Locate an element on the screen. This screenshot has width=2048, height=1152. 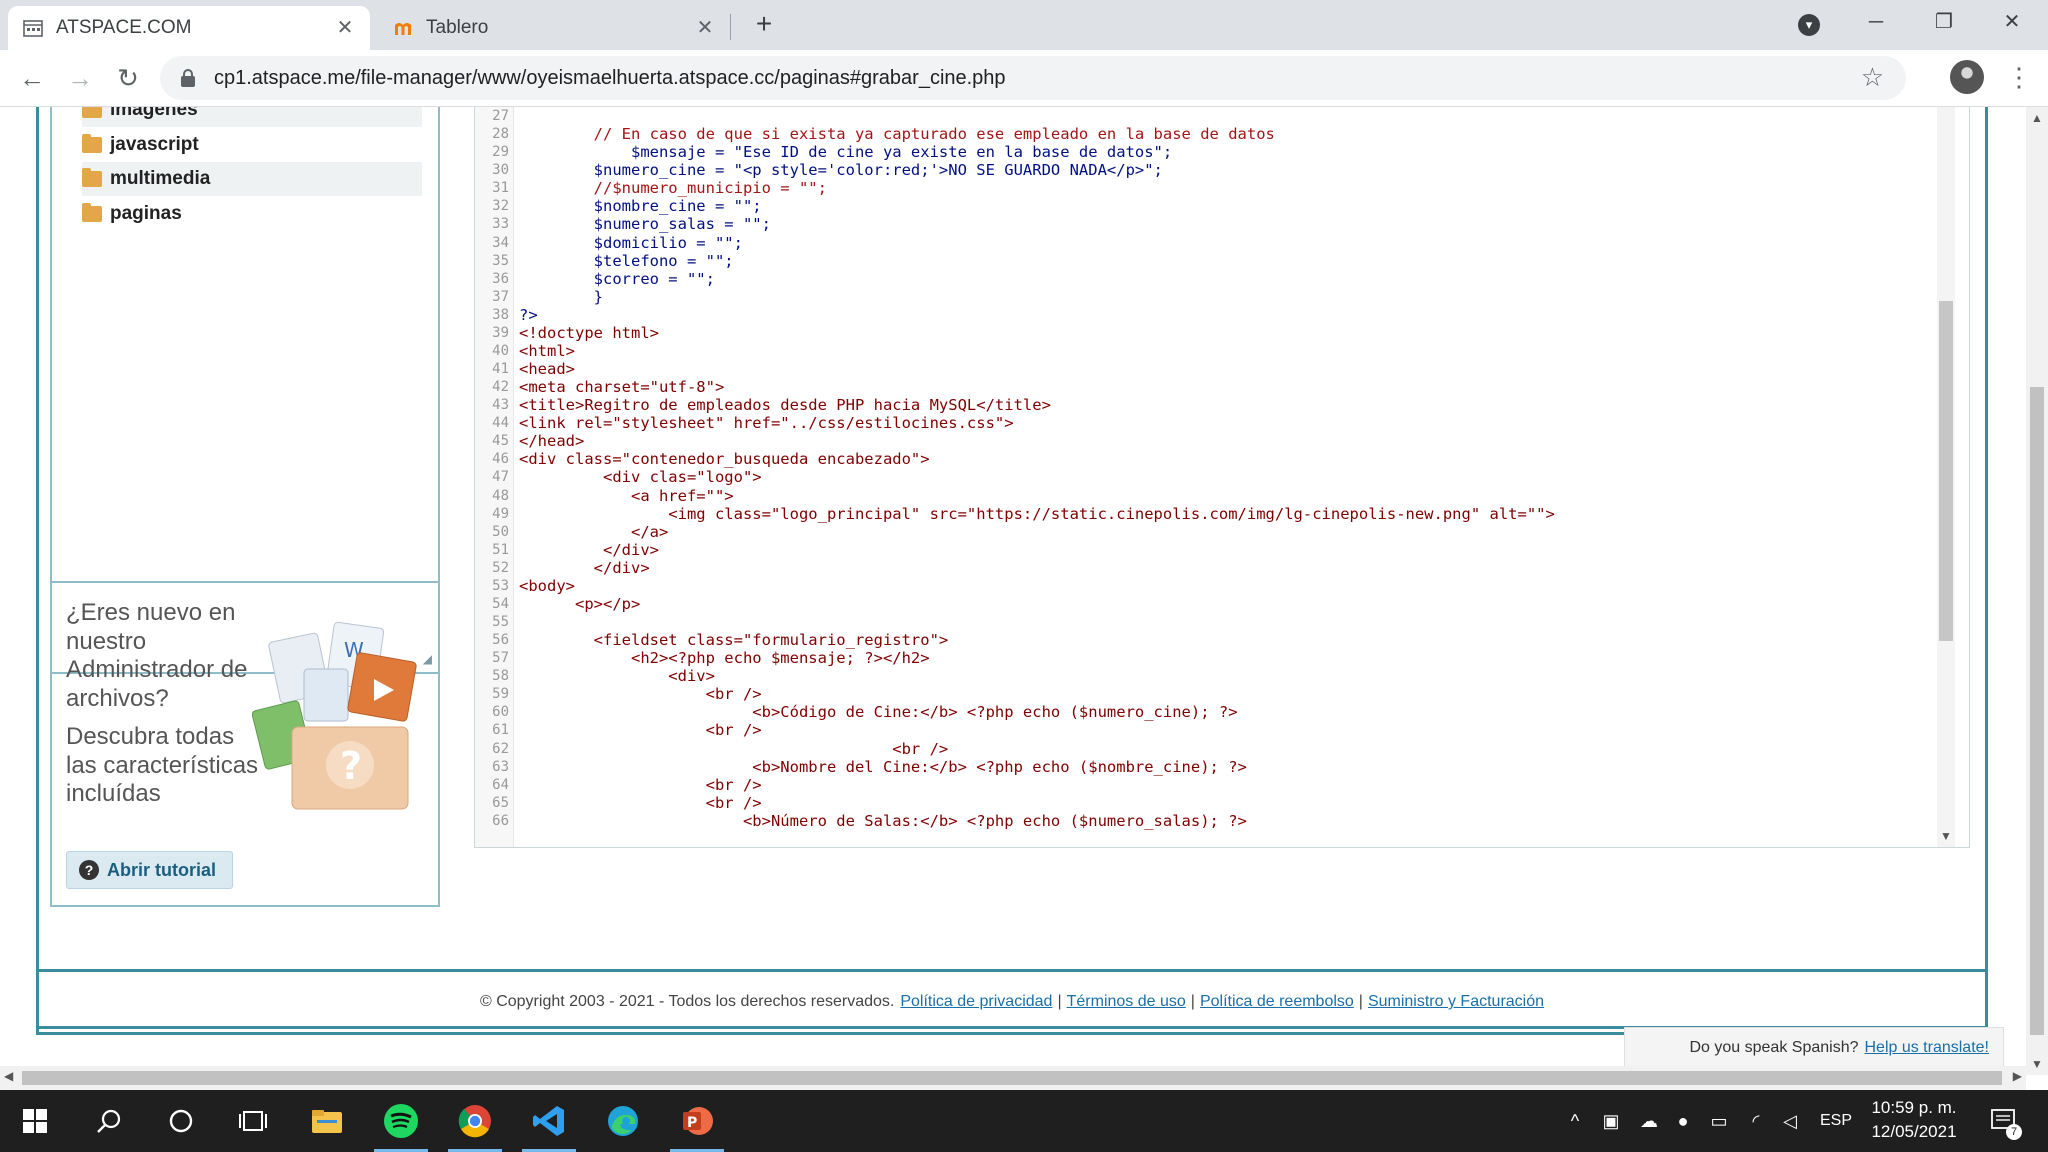
powerpoint-icon: P is located at coordinates (697, 1121).